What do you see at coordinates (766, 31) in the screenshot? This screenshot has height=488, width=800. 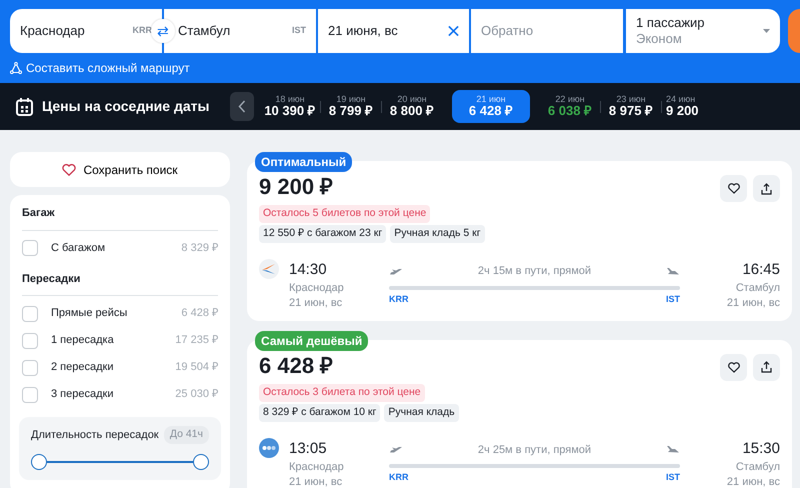 I see `dropdown-caret-icon` at bounding box center [766, 31].